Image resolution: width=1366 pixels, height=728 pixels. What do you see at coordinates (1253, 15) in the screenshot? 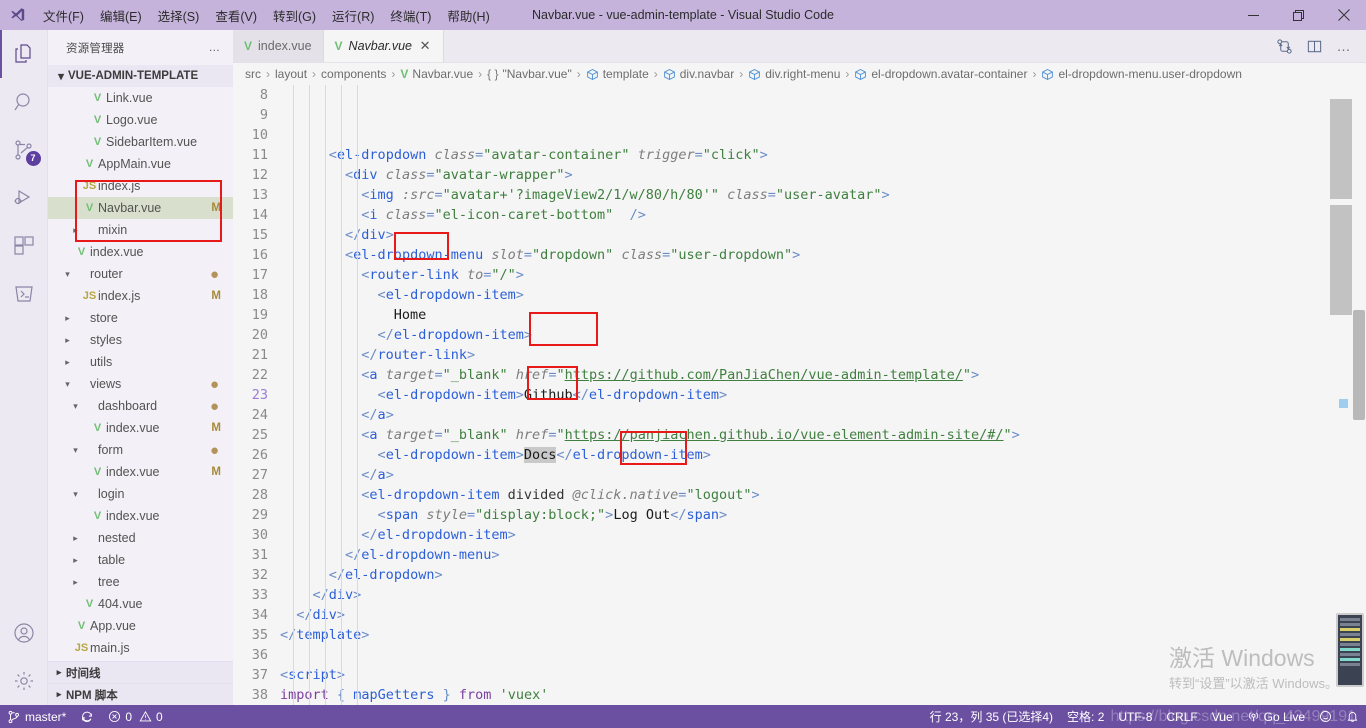
I see `minimize-button` at bounding box center [1253, 15].